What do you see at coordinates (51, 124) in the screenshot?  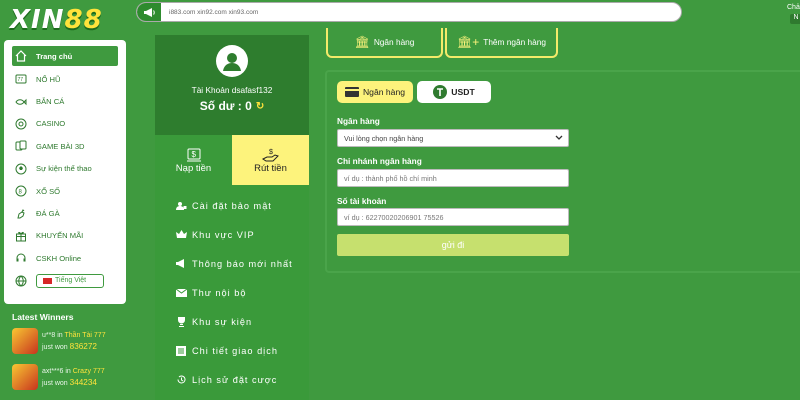 I see `sidebar-item-label: CASINO` at bounding box center [51, 124].